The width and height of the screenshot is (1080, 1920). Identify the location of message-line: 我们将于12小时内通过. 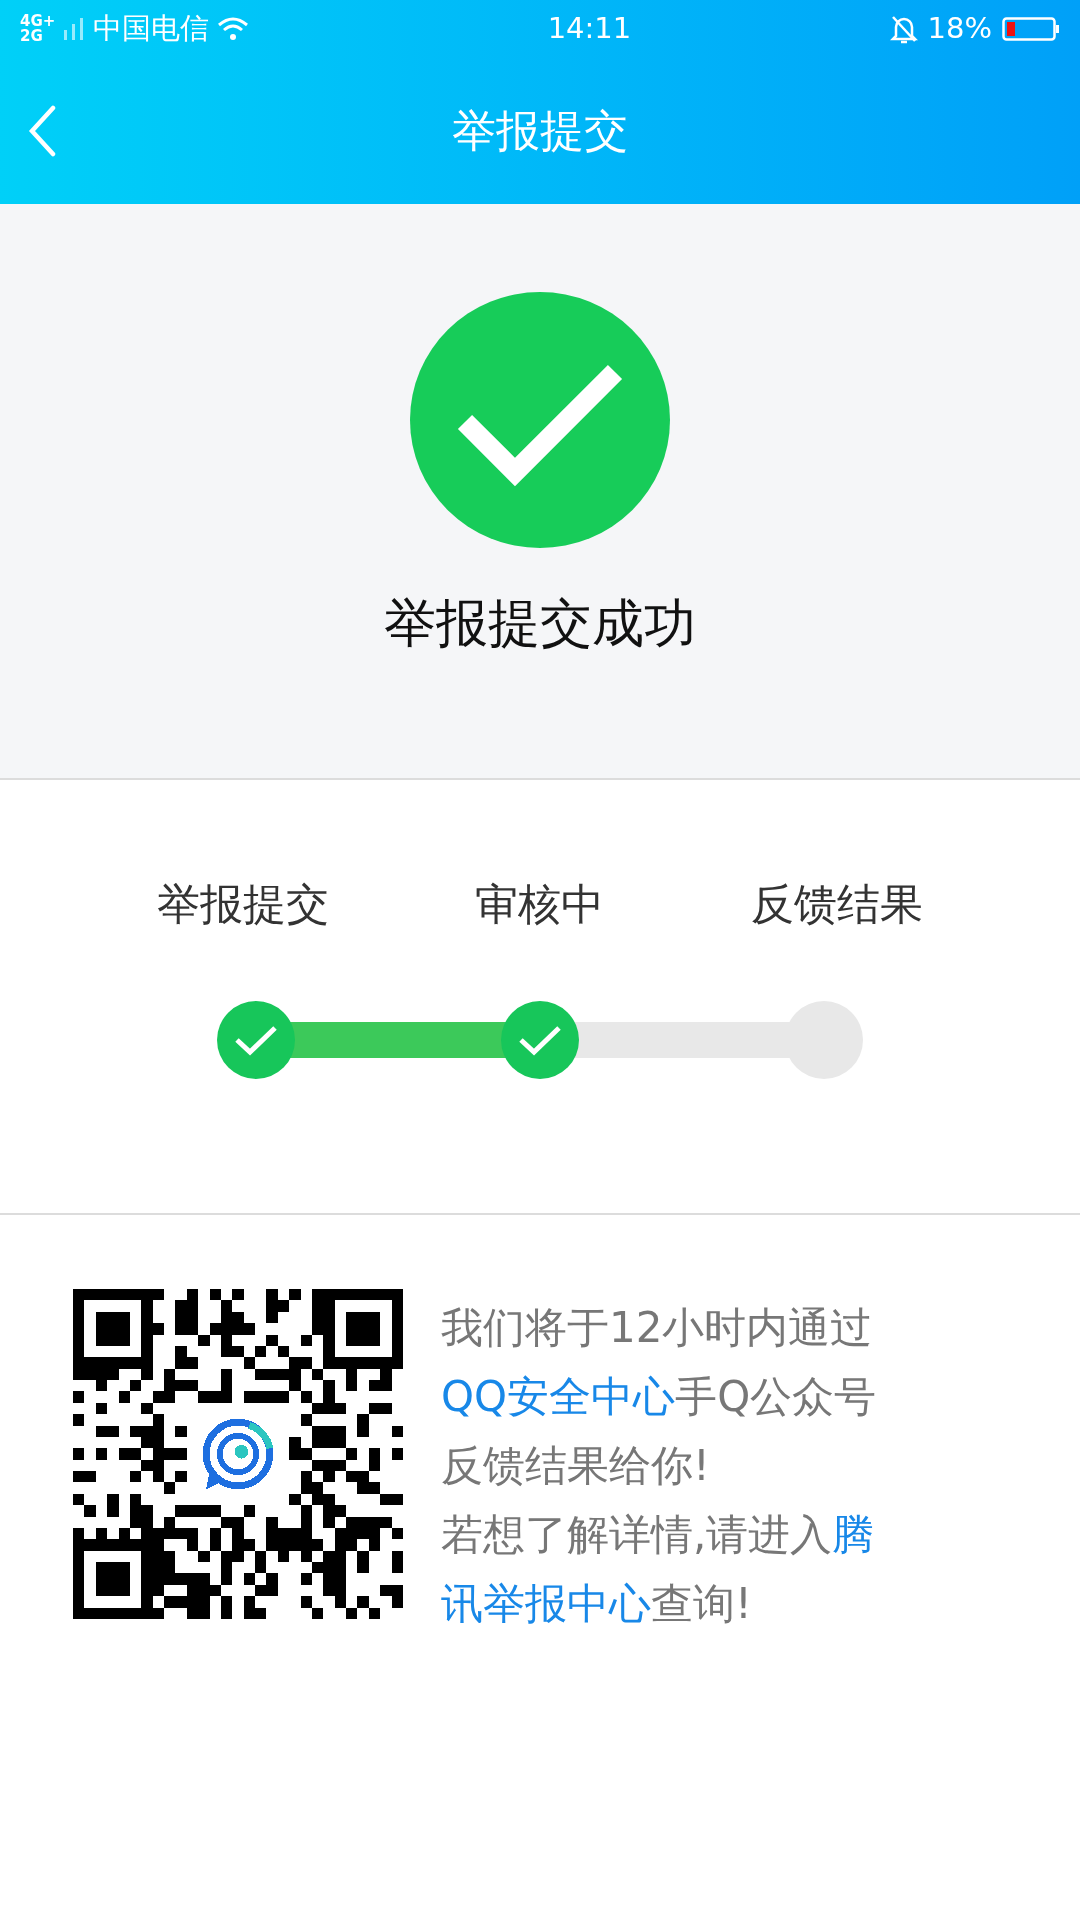
(657, 1328).